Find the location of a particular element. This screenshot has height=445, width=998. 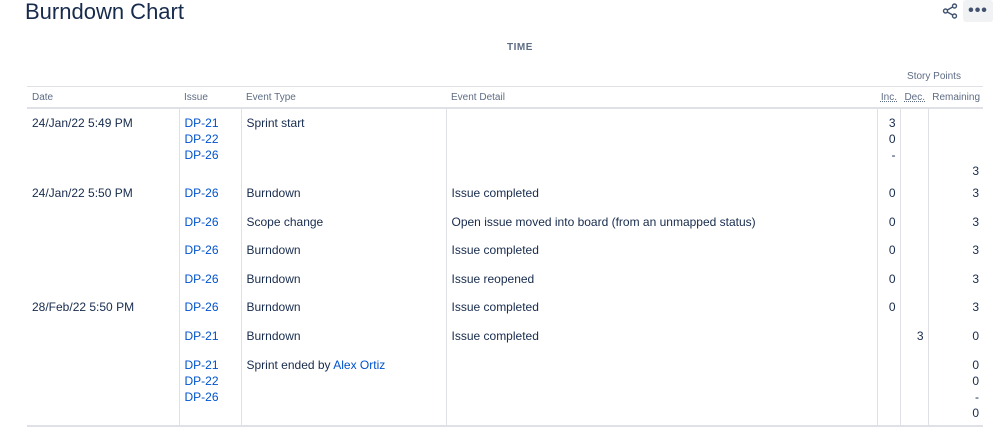

table-row: DP-21 Burndown Issue completed 3 0 is located at coordinates (505, 336).